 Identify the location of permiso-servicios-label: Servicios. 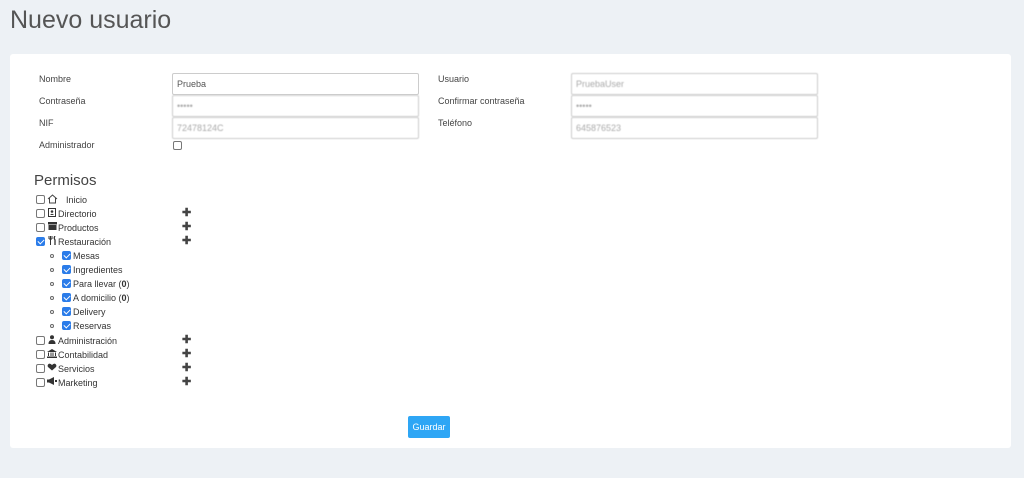
(76, 369).